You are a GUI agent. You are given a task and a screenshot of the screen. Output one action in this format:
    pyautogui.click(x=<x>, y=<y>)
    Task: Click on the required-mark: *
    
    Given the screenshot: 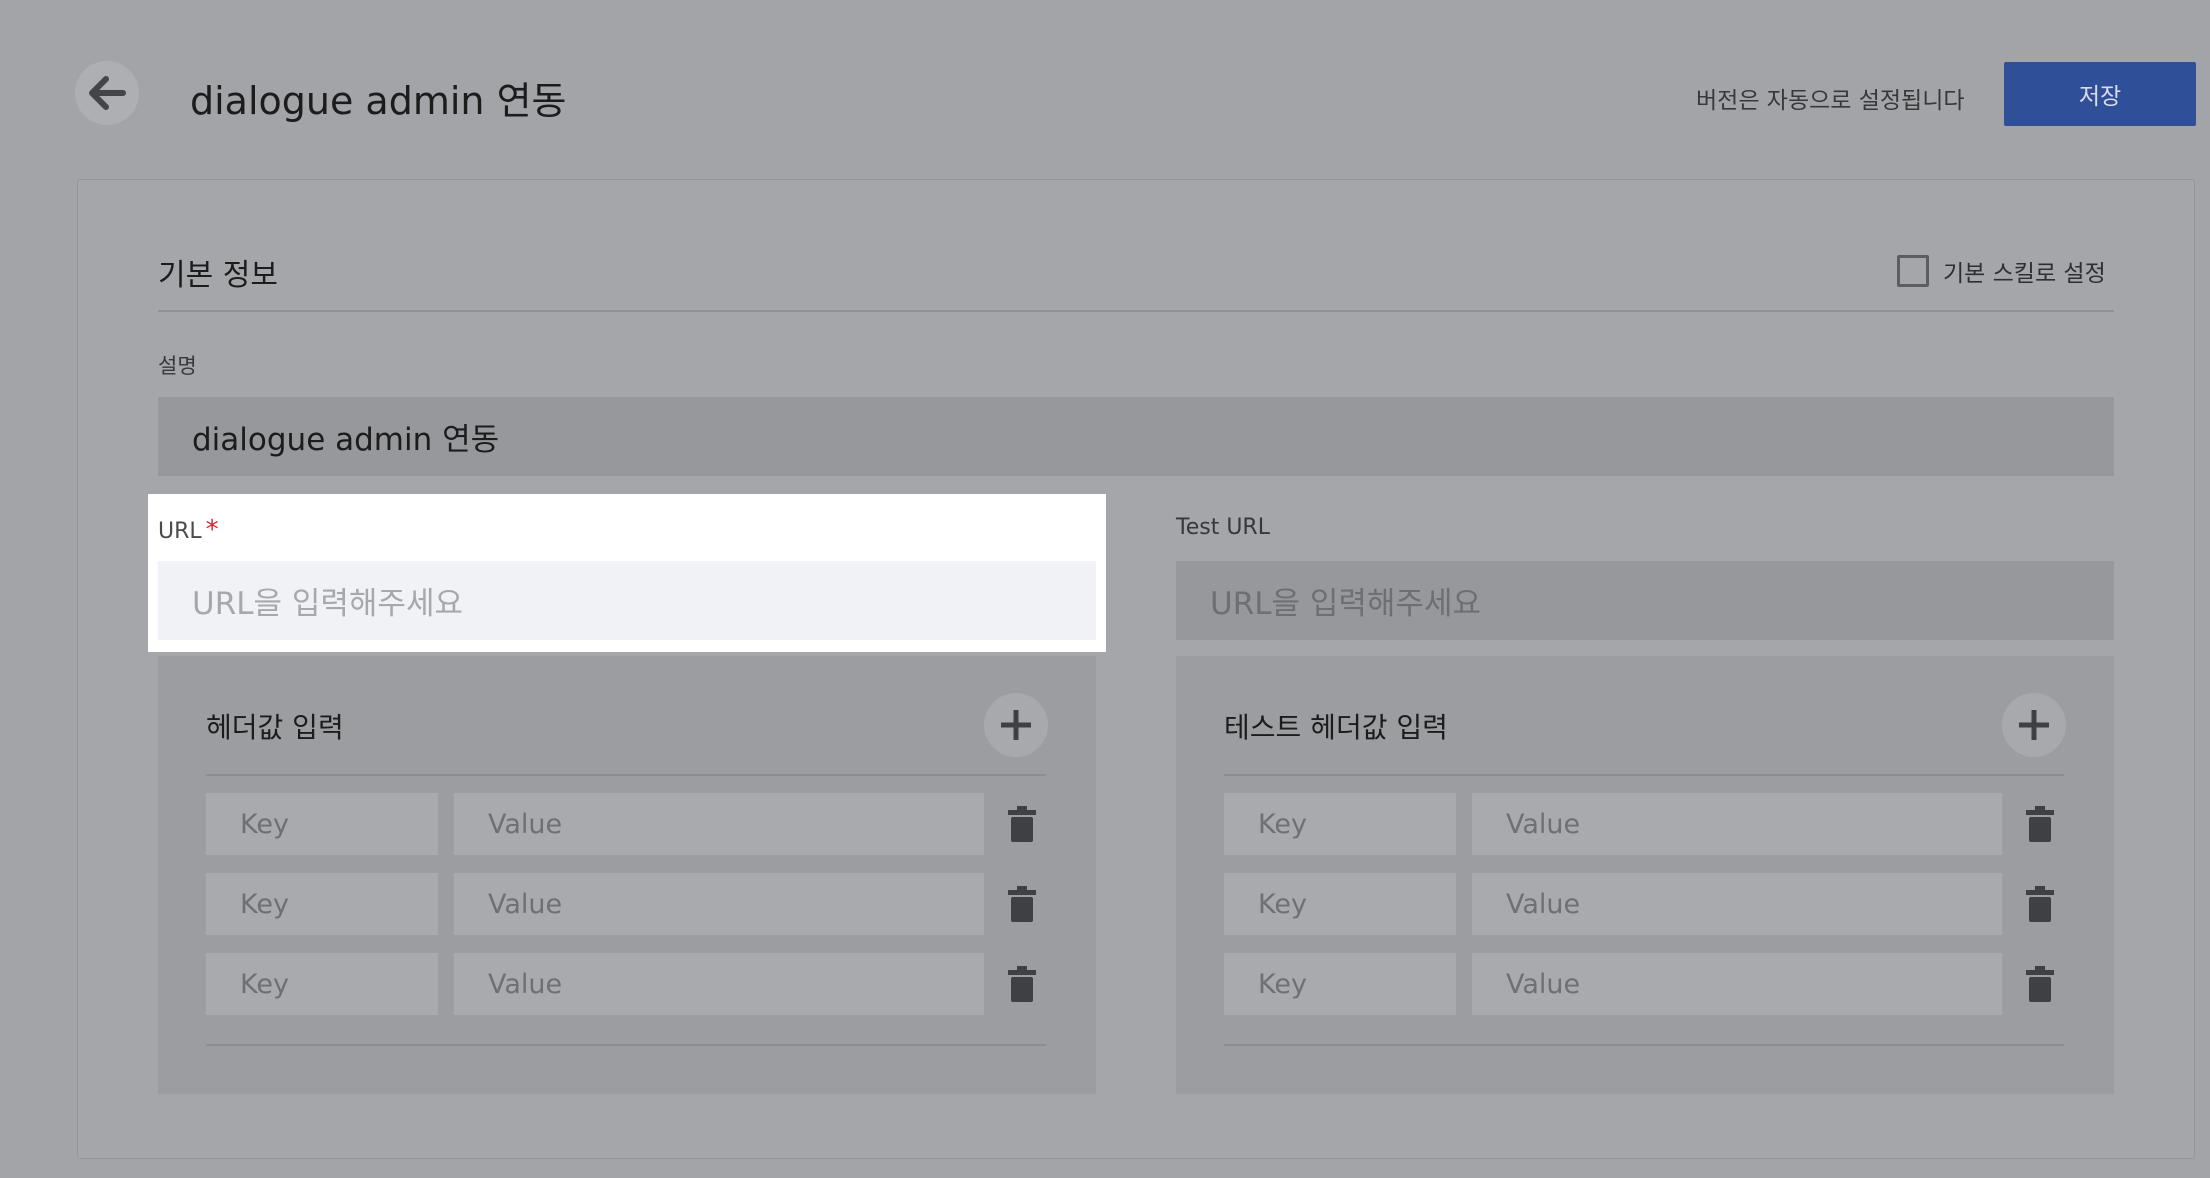 What is the action you would take?
    pyautogui.click(x=212, y=530)
    